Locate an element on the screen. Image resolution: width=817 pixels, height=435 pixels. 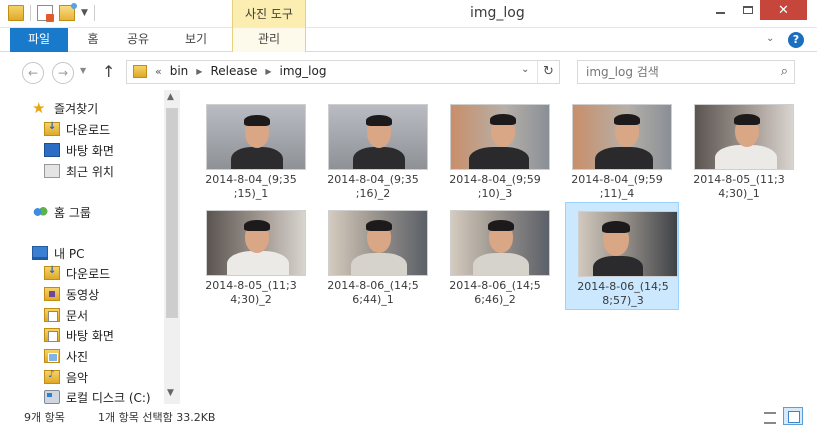
selection-info: 1개 항목 선택함 33.2KB is located at coordinates (157, 417).